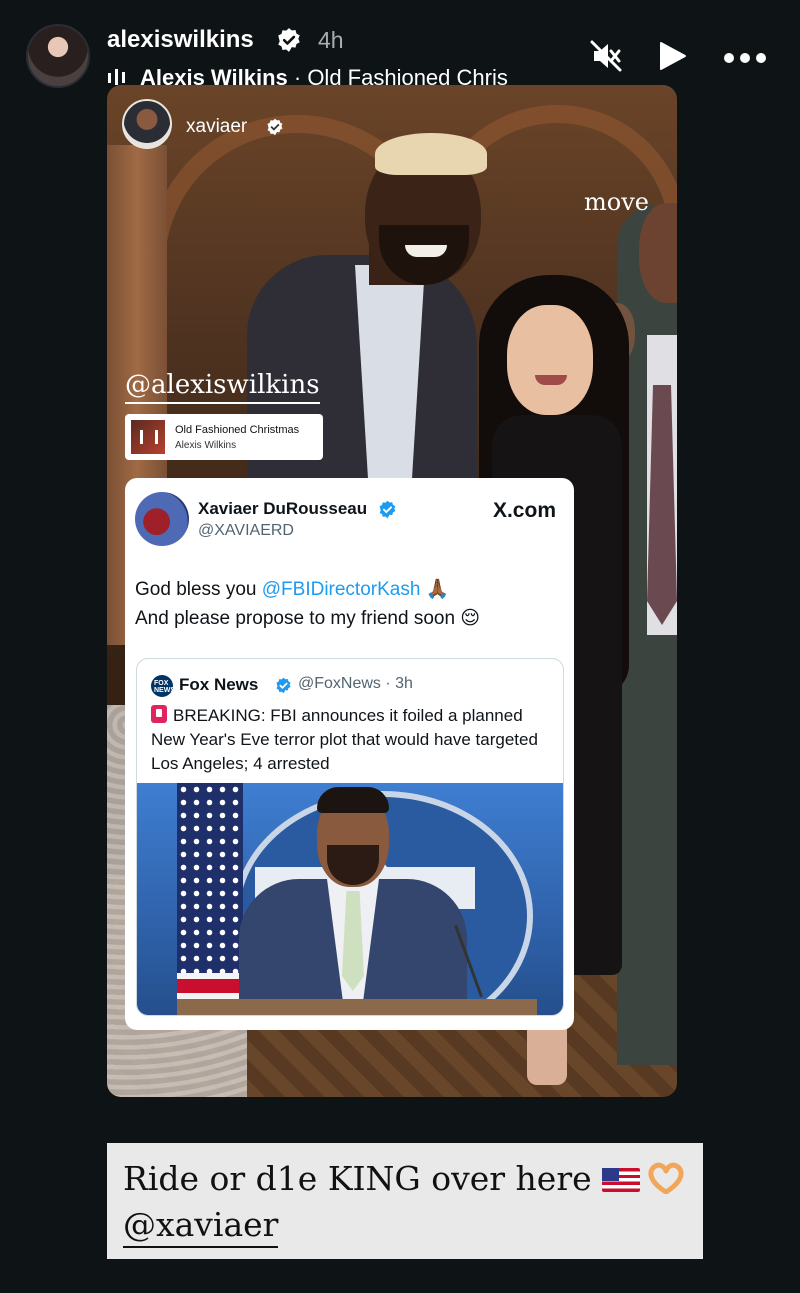 This screenshot has height=1293, width=800. I want to click on caption-line1: Ride or d1e KING over here, so click(404, 1178).